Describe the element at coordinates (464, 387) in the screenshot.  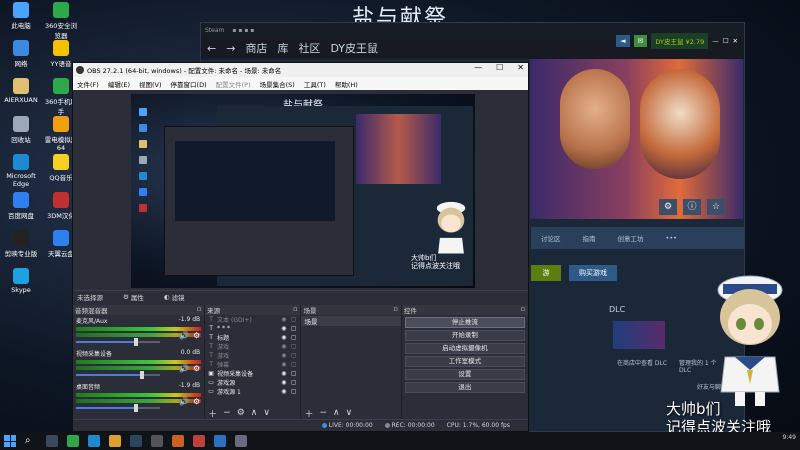
I see `exit-button: 退出` at that location.